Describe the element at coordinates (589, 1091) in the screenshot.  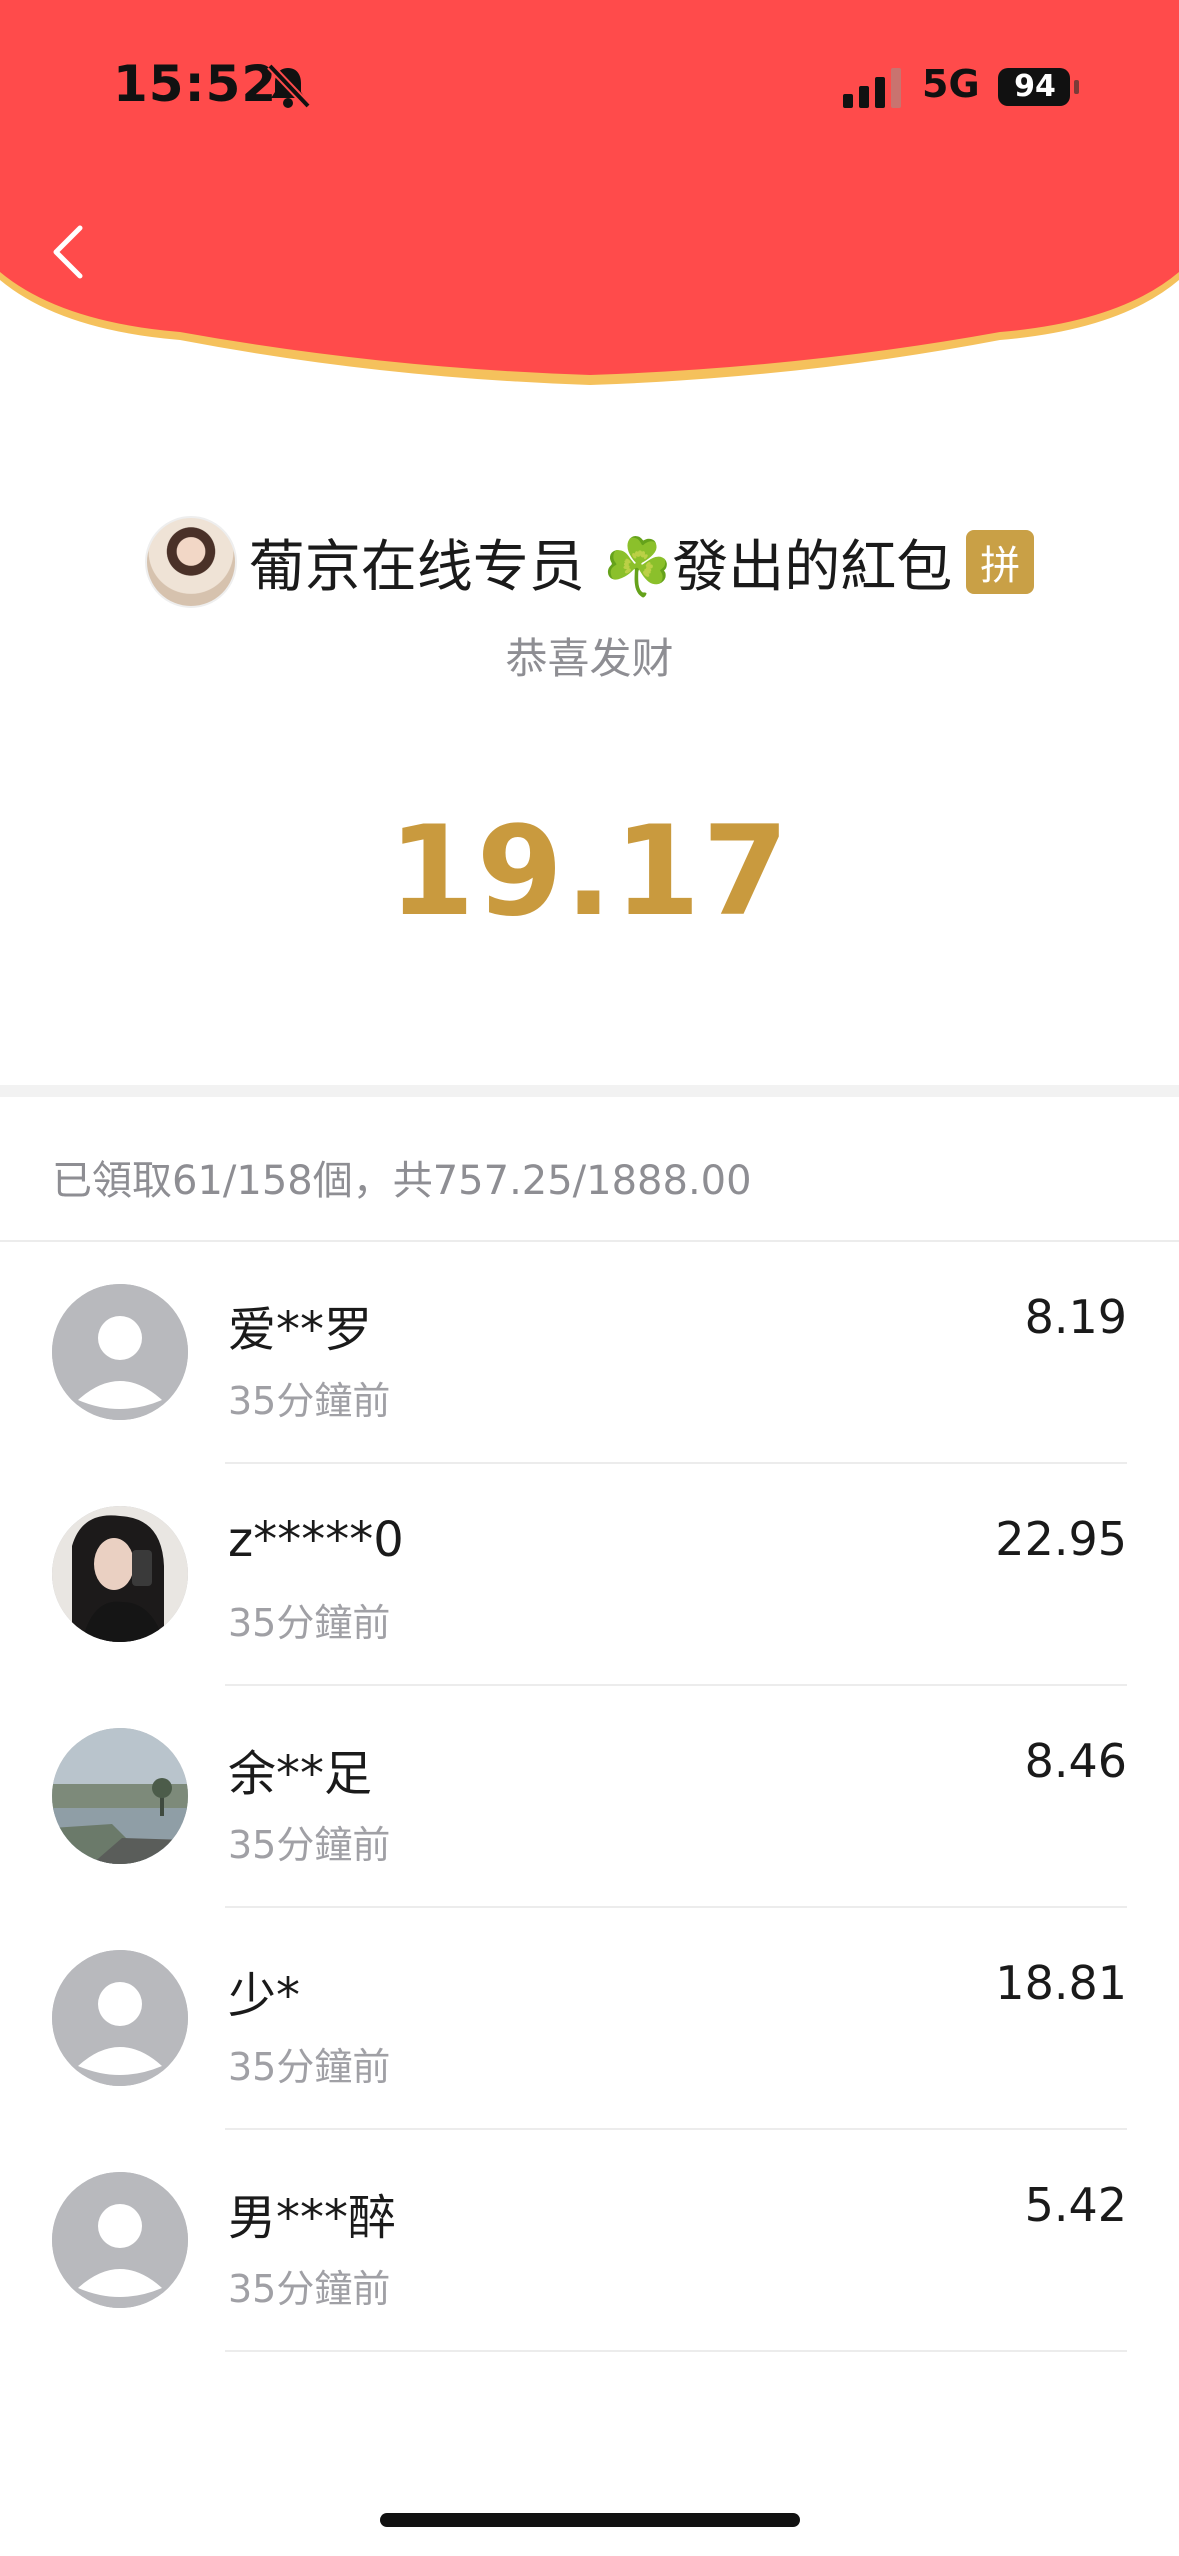
I see `section-divider` at that location.